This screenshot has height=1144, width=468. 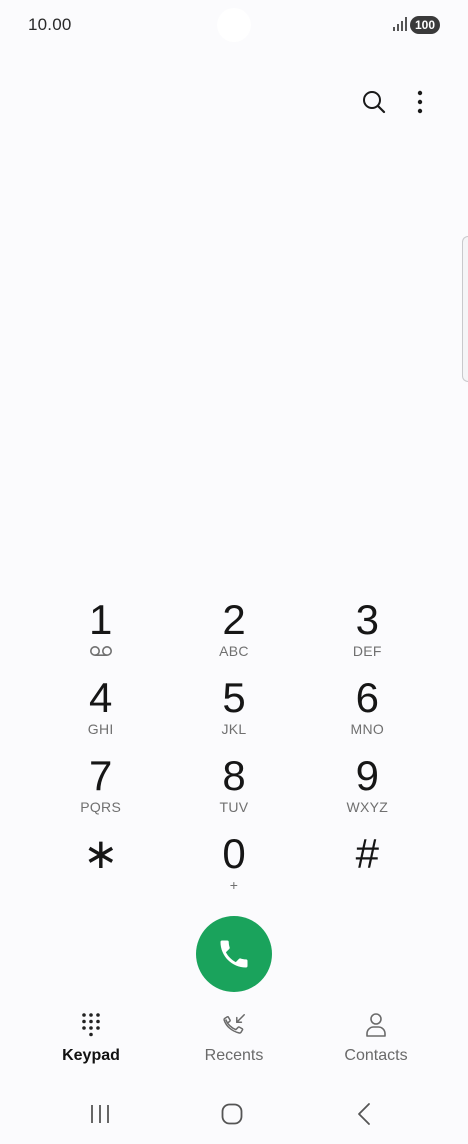 I want to click on key-hash: #, so click(x=367, y=870).